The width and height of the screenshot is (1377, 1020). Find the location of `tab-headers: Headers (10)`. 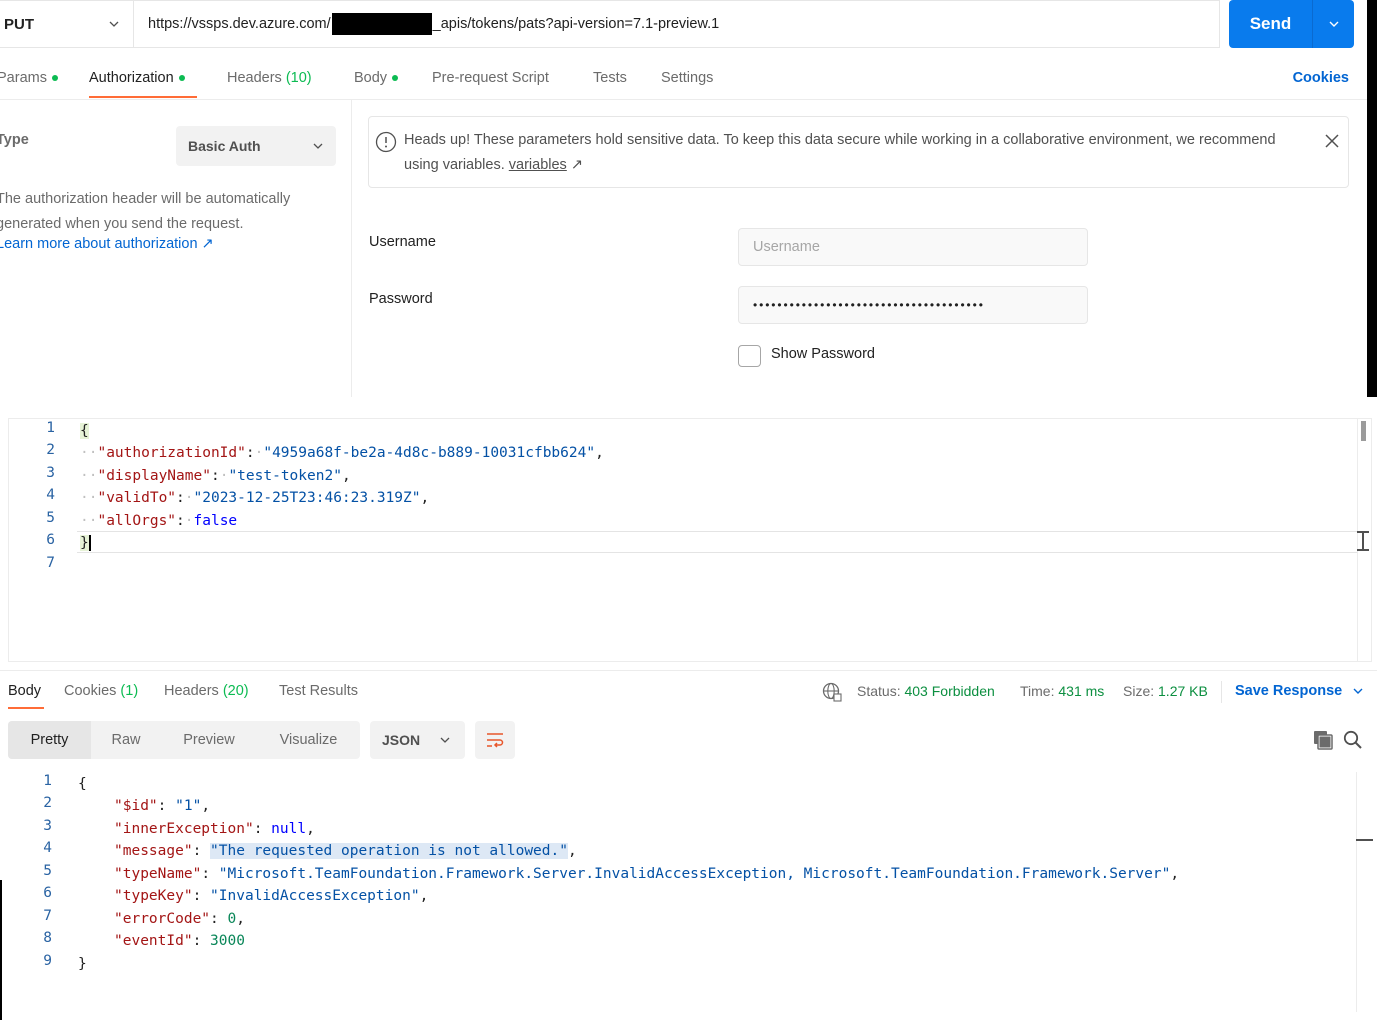

tab-headers: Headers (10) is located at coordinates (269, 78).